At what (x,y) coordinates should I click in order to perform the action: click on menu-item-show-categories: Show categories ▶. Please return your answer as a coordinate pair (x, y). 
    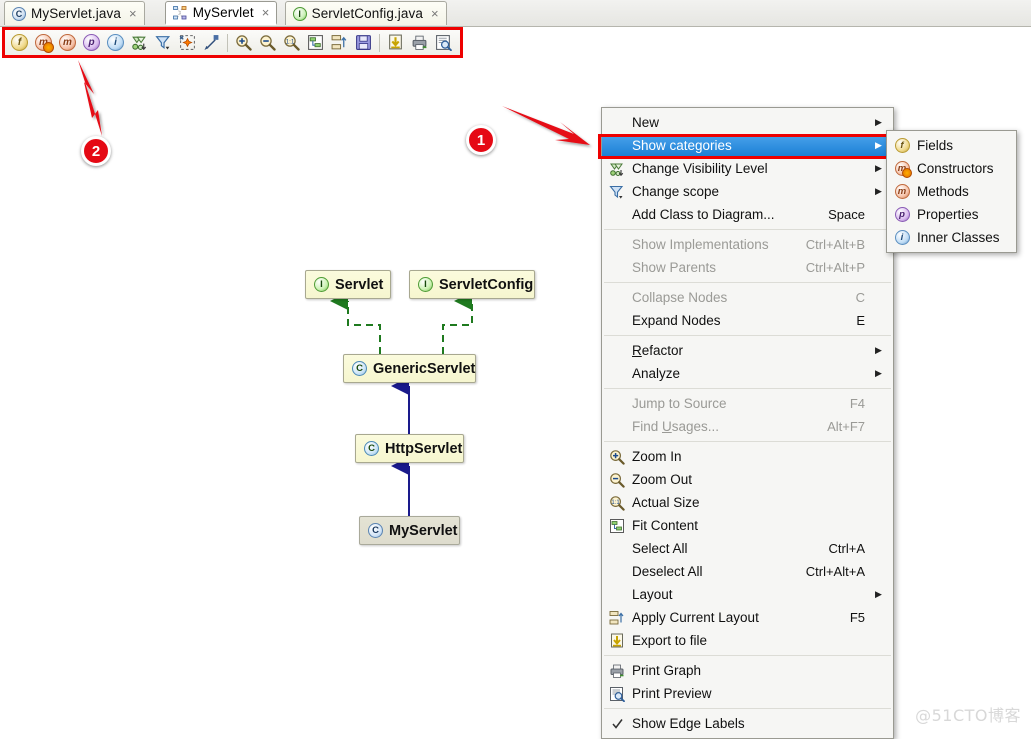
    Looking at the image, I should click on (747, 145).